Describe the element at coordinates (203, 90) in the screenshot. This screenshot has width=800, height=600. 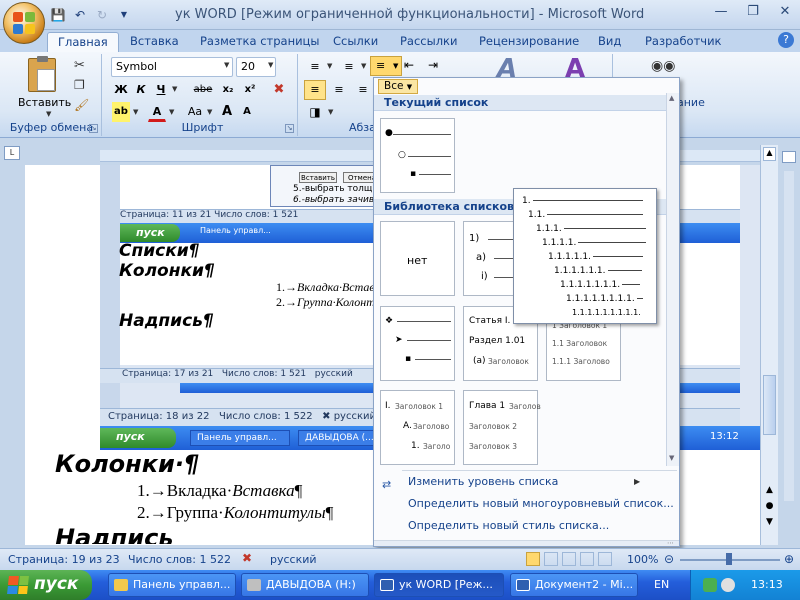
I see `strikethrough-button: abe` at that location.